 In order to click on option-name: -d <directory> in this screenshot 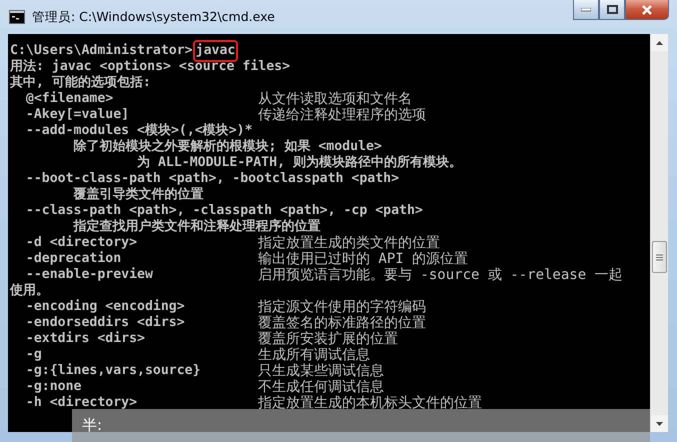, I will do `click(81, 243)`.